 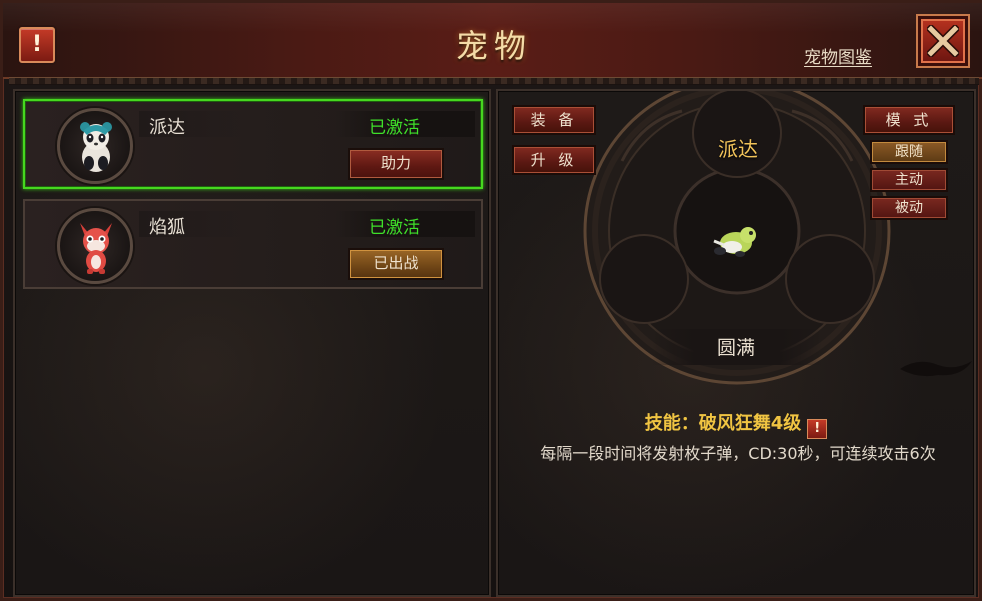 I want to click on pet-pokedex-link: 宠物图鉴, so click(x=838, y=55).